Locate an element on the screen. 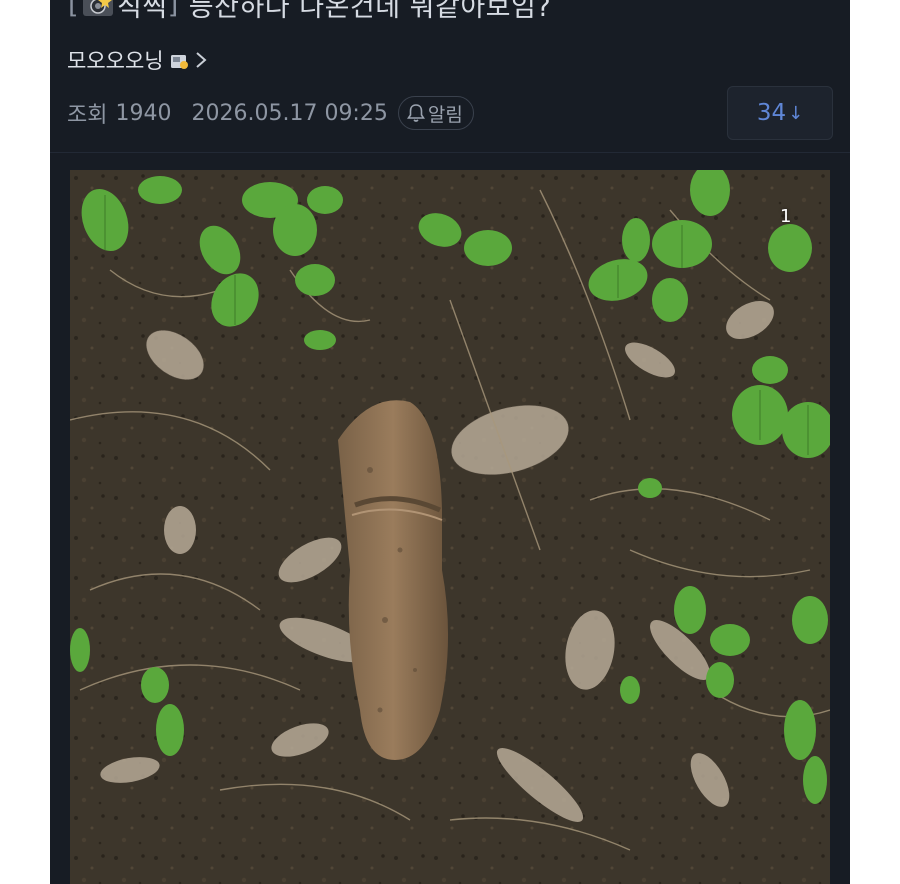 This screenshot has width=900, height=884. photo-index-label: 1 is located at coordinates (786, 216).